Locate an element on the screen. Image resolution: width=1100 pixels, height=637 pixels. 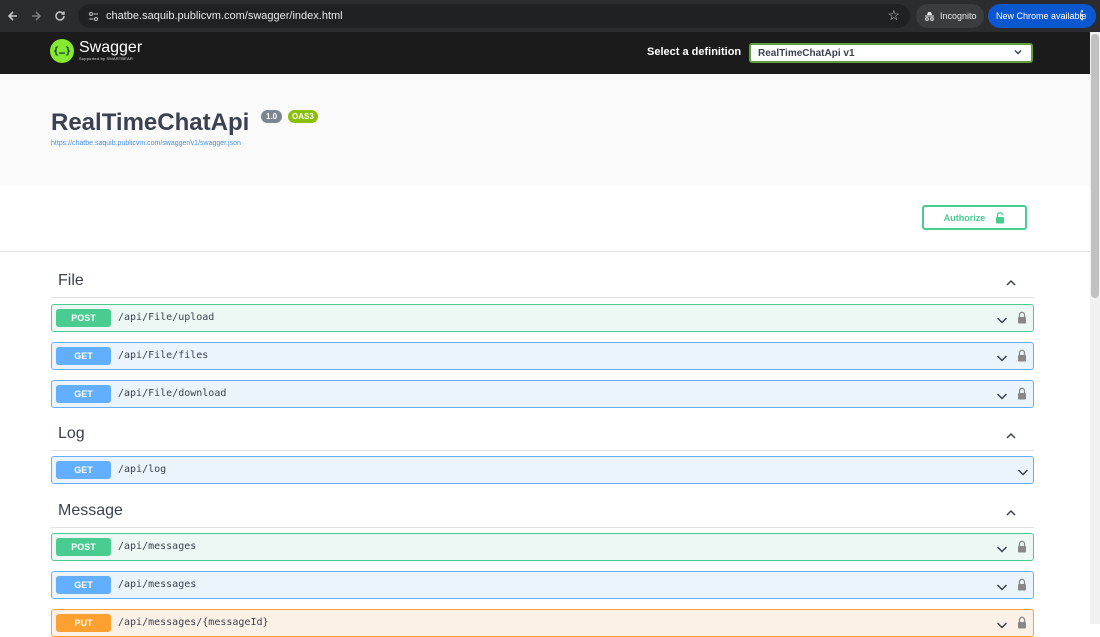
logo-name: Swagger is located at coordinates (111, 47).